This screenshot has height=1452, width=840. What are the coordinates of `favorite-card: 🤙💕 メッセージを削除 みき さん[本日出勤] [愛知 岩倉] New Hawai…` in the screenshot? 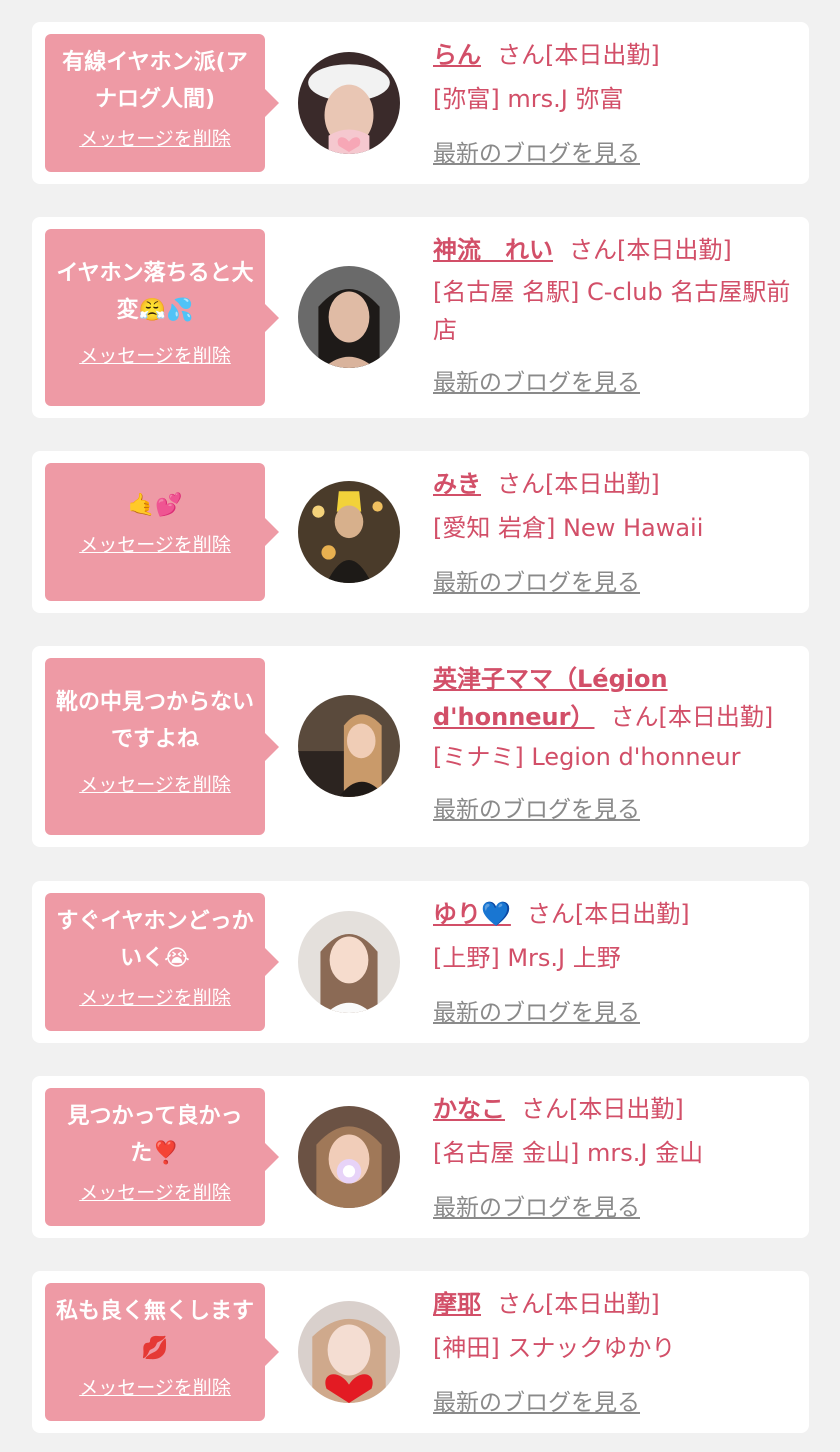 It's located at (420, 532).